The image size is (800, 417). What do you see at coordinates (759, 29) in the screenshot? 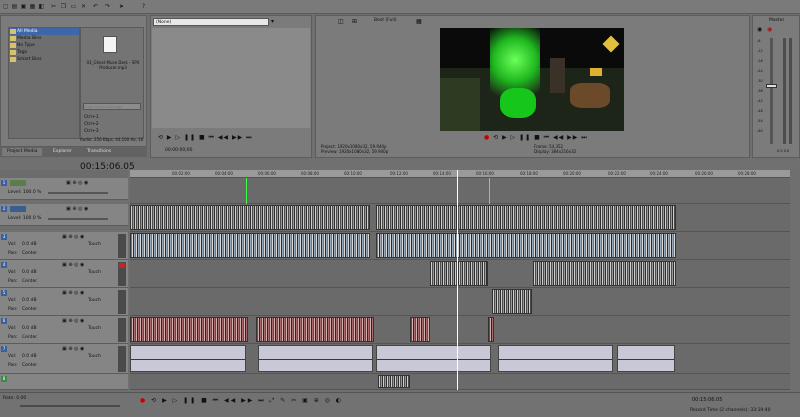
I see `mute-icon: ◉` at bounding box center [759, 29].